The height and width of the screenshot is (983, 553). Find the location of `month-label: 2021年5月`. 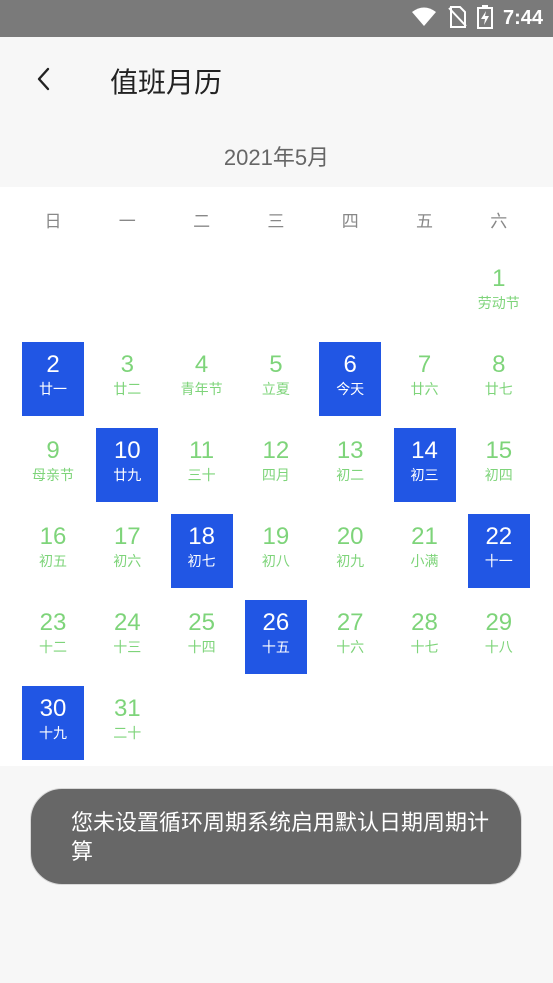

month-label: 2021年5月 is located at coordinates (276, 157).